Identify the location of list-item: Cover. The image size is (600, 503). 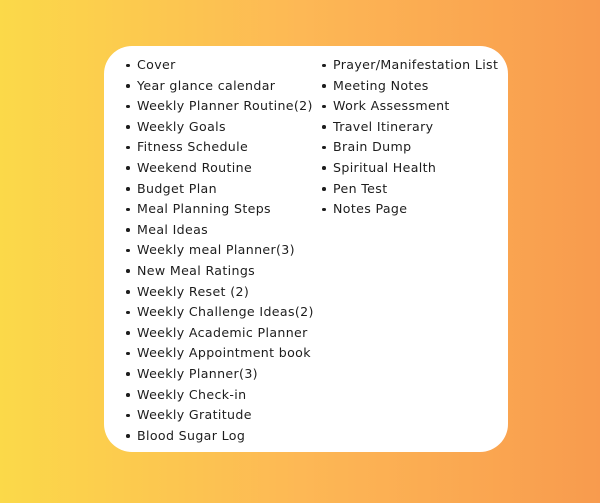
(223, 65).